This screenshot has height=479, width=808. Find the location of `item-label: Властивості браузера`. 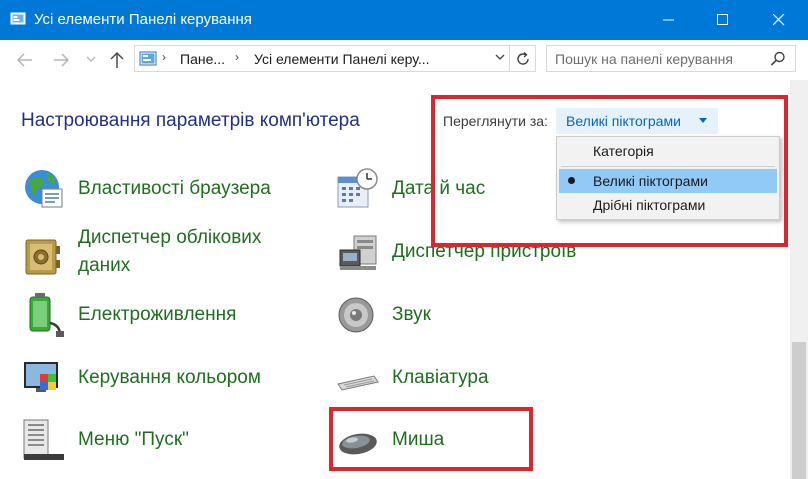

item-label: Властивості браузера is located at coordinates (174, 188).